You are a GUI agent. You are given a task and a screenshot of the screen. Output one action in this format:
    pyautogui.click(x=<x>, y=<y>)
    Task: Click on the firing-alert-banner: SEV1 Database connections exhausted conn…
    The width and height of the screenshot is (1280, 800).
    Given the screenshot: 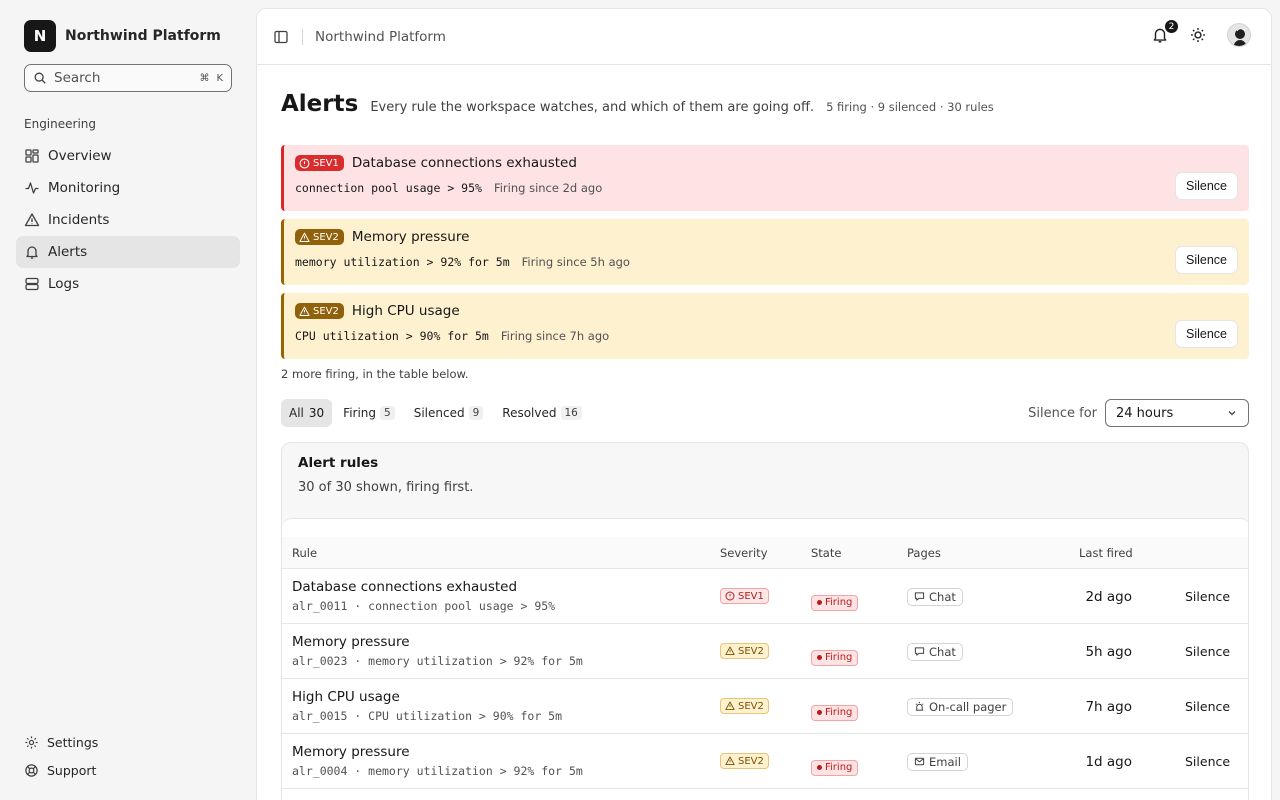 What is the action you would take?
    pyautogui.click(x=765, y=178)
    